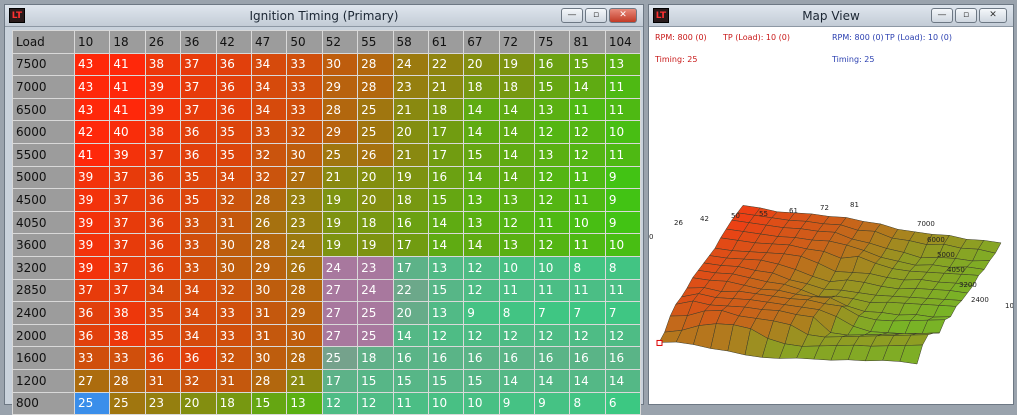  Describe the element at coordinates (233, 380) in the screenshot. I see `timing-cell: 31` at that location.